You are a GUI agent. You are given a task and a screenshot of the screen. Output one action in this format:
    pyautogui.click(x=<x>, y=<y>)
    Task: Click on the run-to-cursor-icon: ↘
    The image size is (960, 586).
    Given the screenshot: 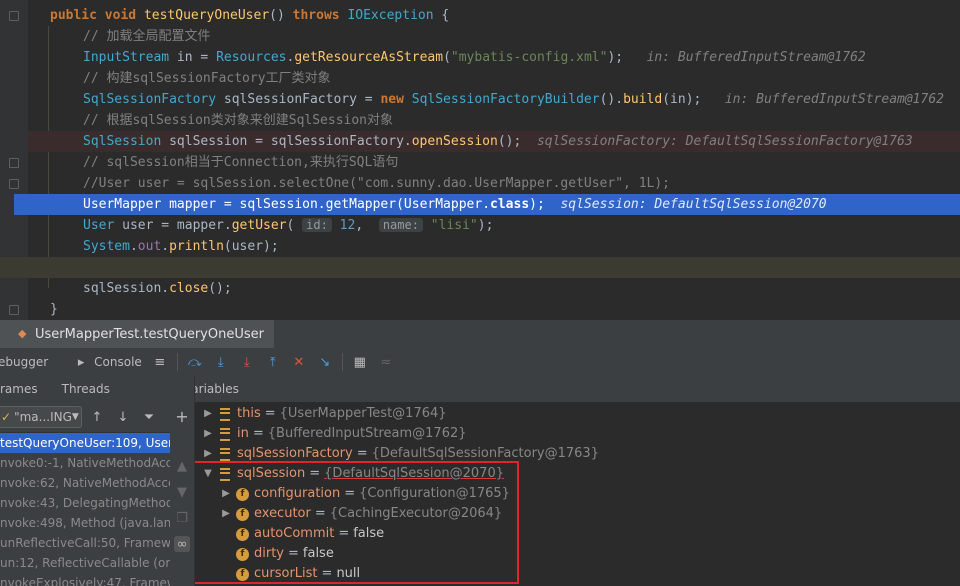 What is the action you would take?
    pyautogui.click(x=325, y=362)
    